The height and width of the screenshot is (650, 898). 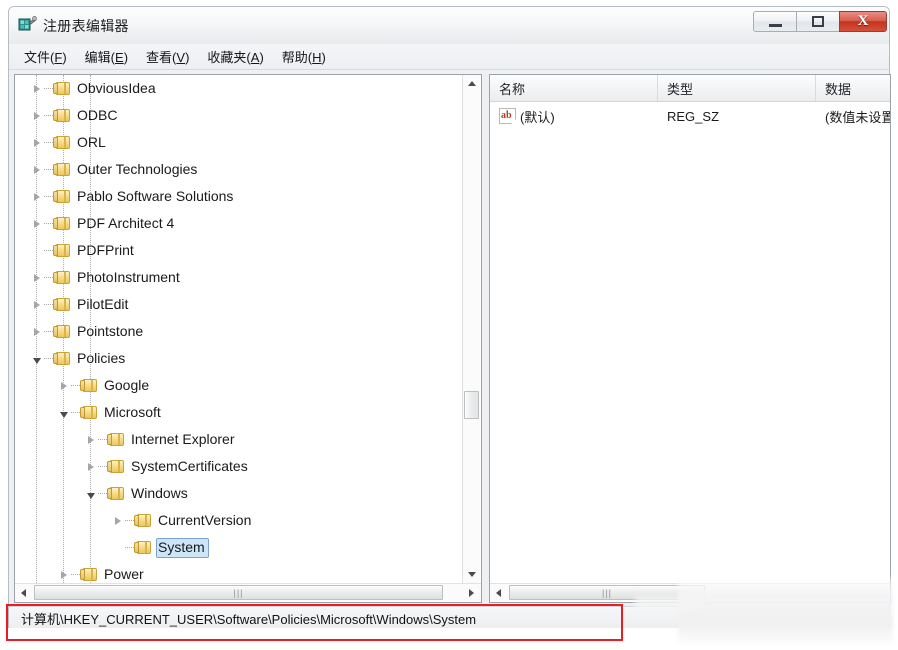 I want to click on menu-item-file: 文件(F), so click(x=45, y=56).